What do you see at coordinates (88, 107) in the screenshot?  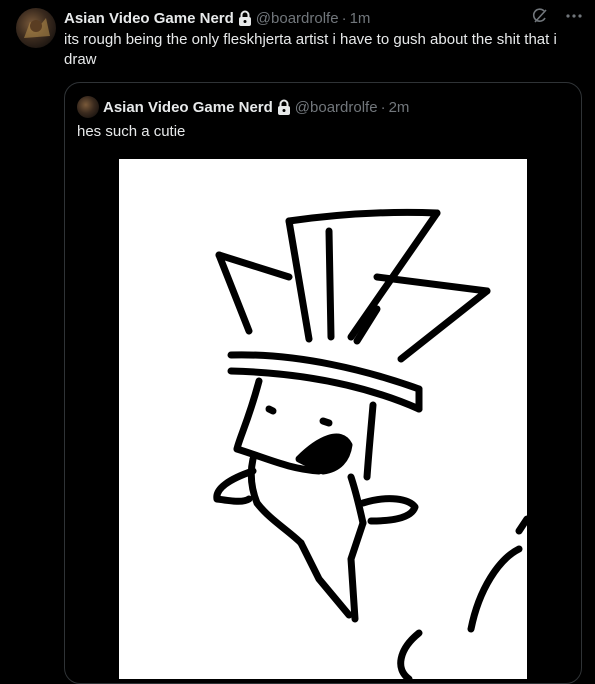 I see `quoted-avatar` at bounding box center [88, 107].